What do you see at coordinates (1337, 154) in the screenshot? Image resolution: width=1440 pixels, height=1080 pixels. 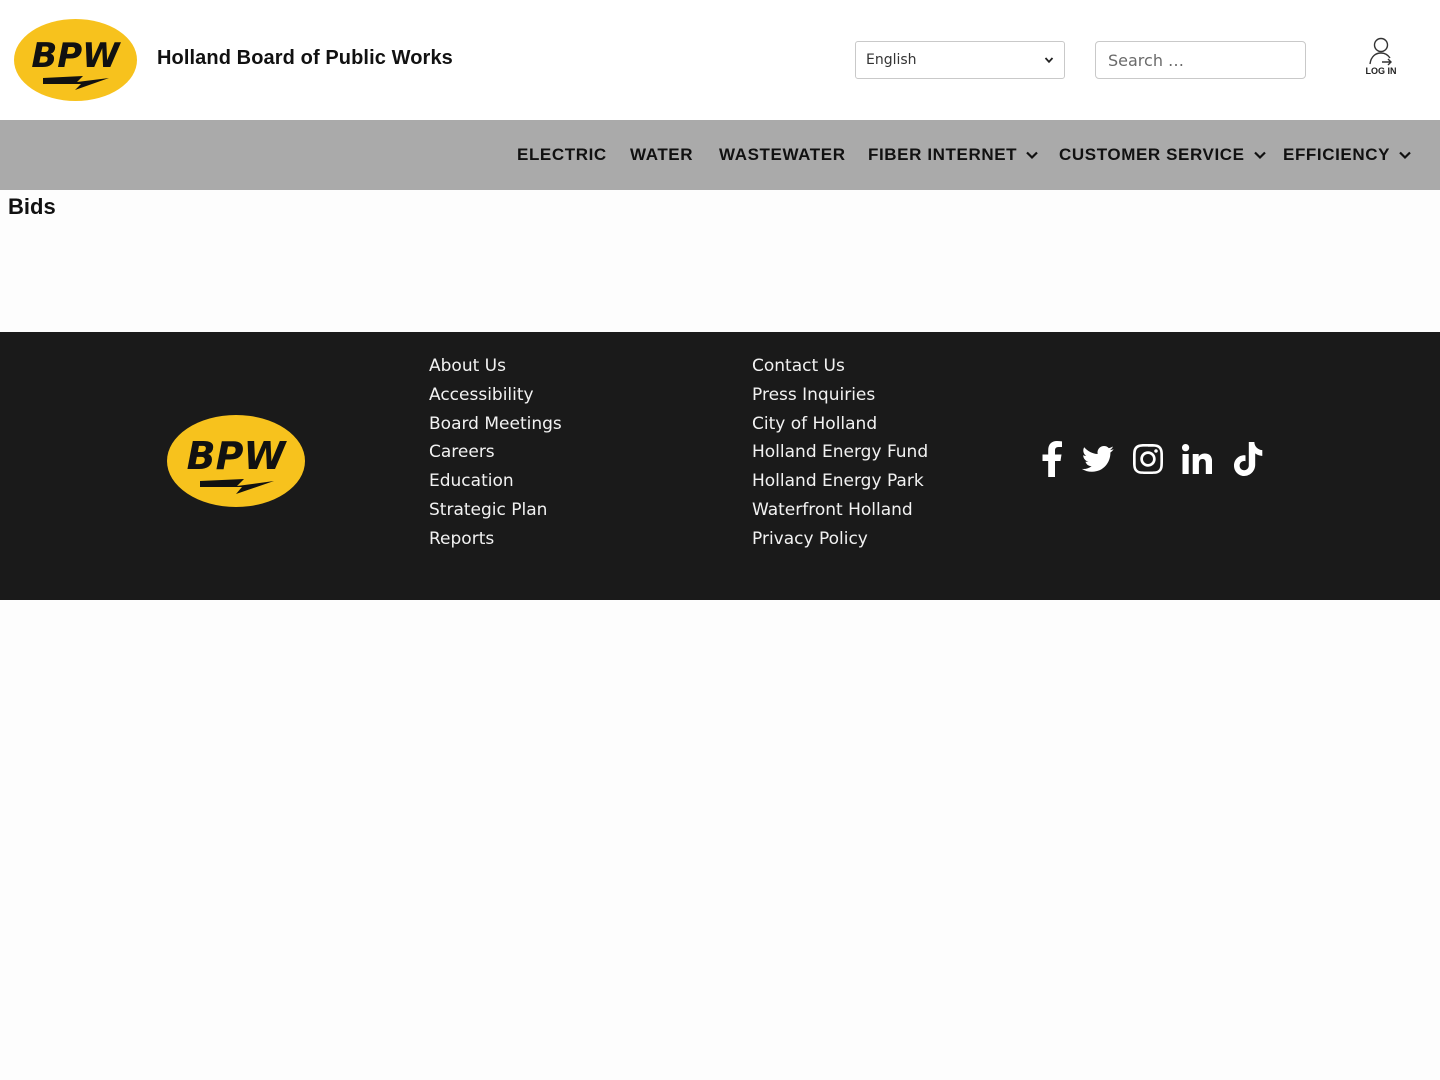 I see `nav-label: EFFICIENCY` at bounding box center [1337, 154].